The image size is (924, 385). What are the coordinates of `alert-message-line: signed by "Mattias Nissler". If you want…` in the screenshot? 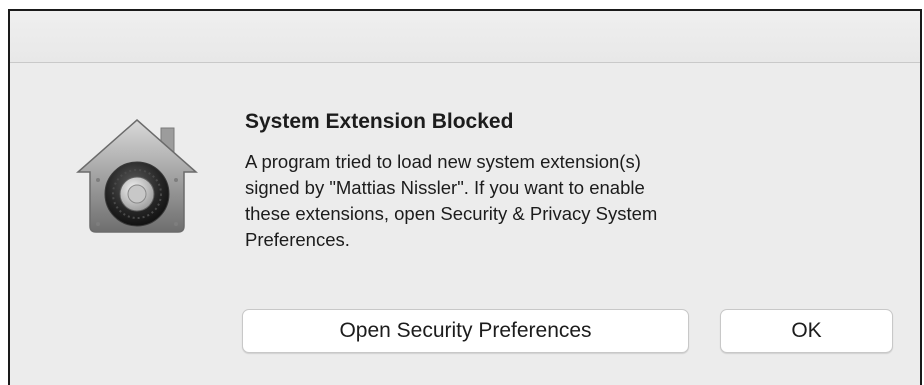 It's located at (445, 187).